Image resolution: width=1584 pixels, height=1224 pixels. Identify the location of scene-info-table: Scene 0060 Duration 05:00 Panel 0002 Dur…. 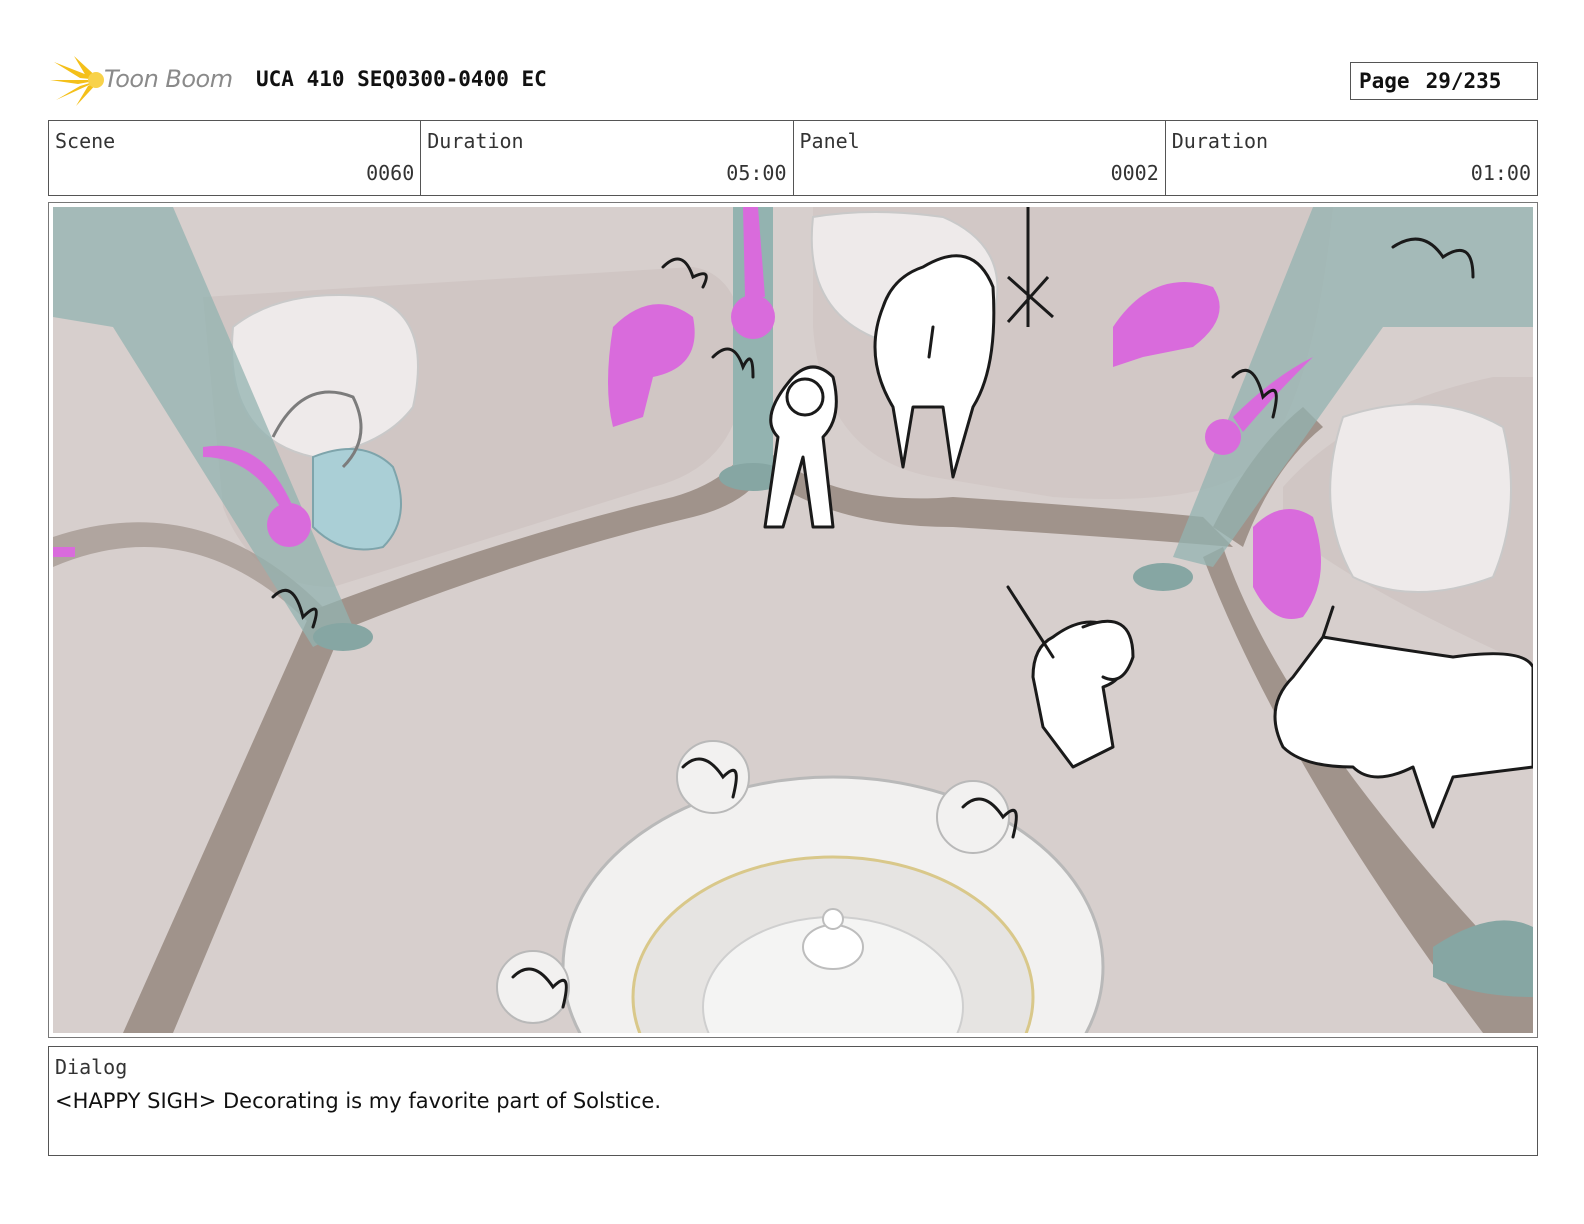
(793, 158).